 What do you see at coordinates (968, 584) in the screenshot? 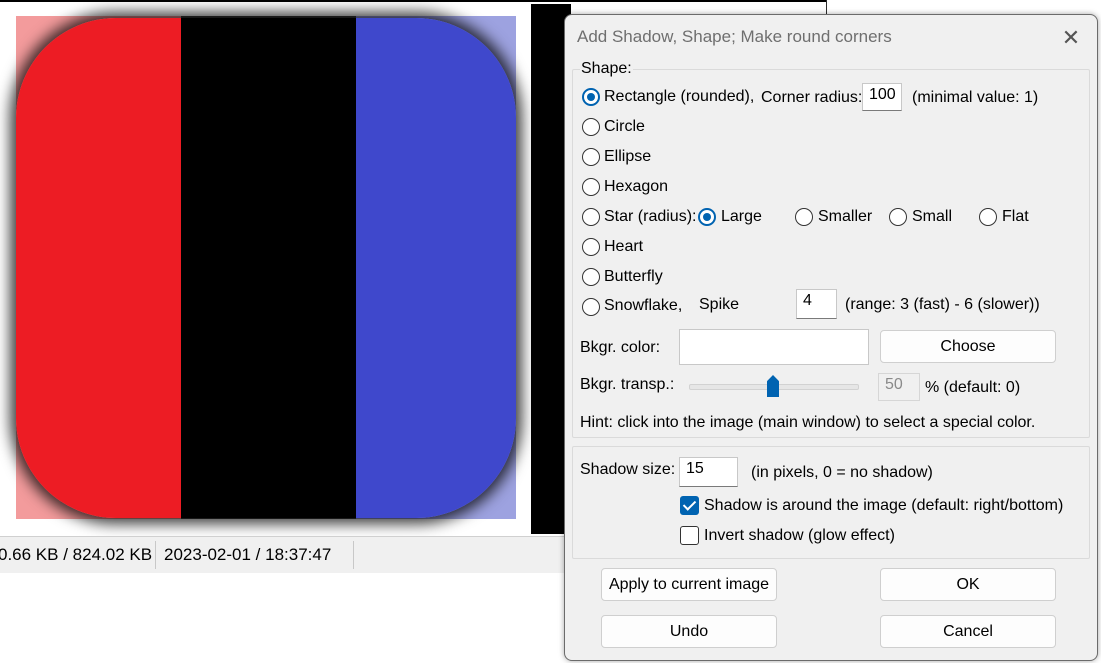
I see `ok-button: OK` at bounding box center [968, 584].